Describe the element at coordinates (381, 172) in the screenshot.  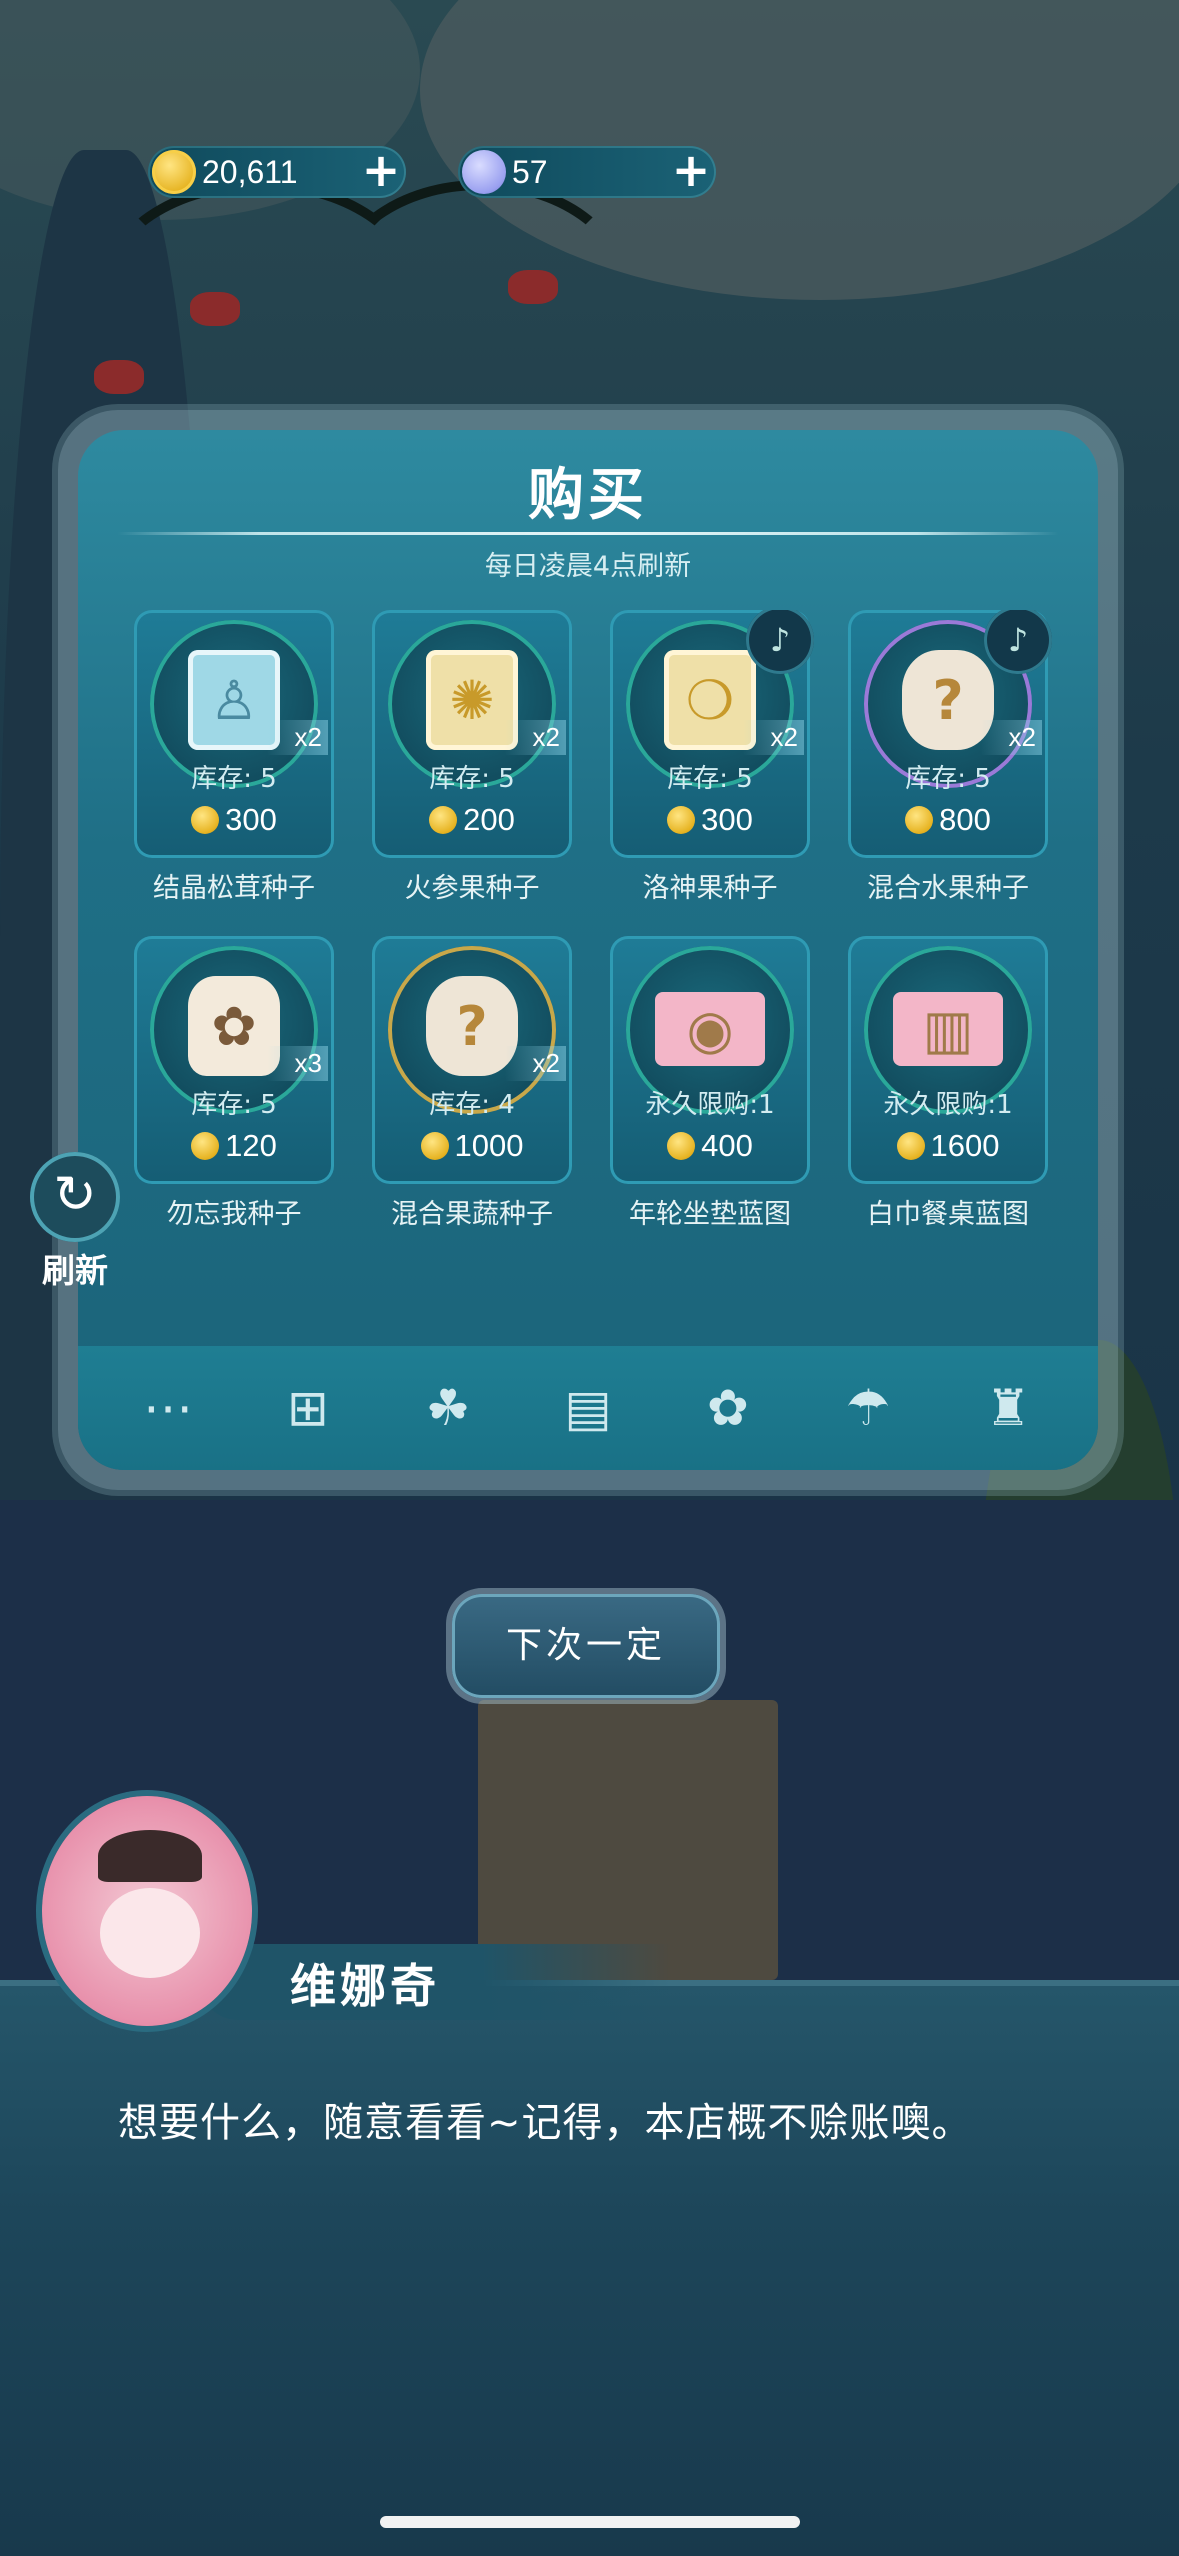
I see `add-coins-button: +` at that location.